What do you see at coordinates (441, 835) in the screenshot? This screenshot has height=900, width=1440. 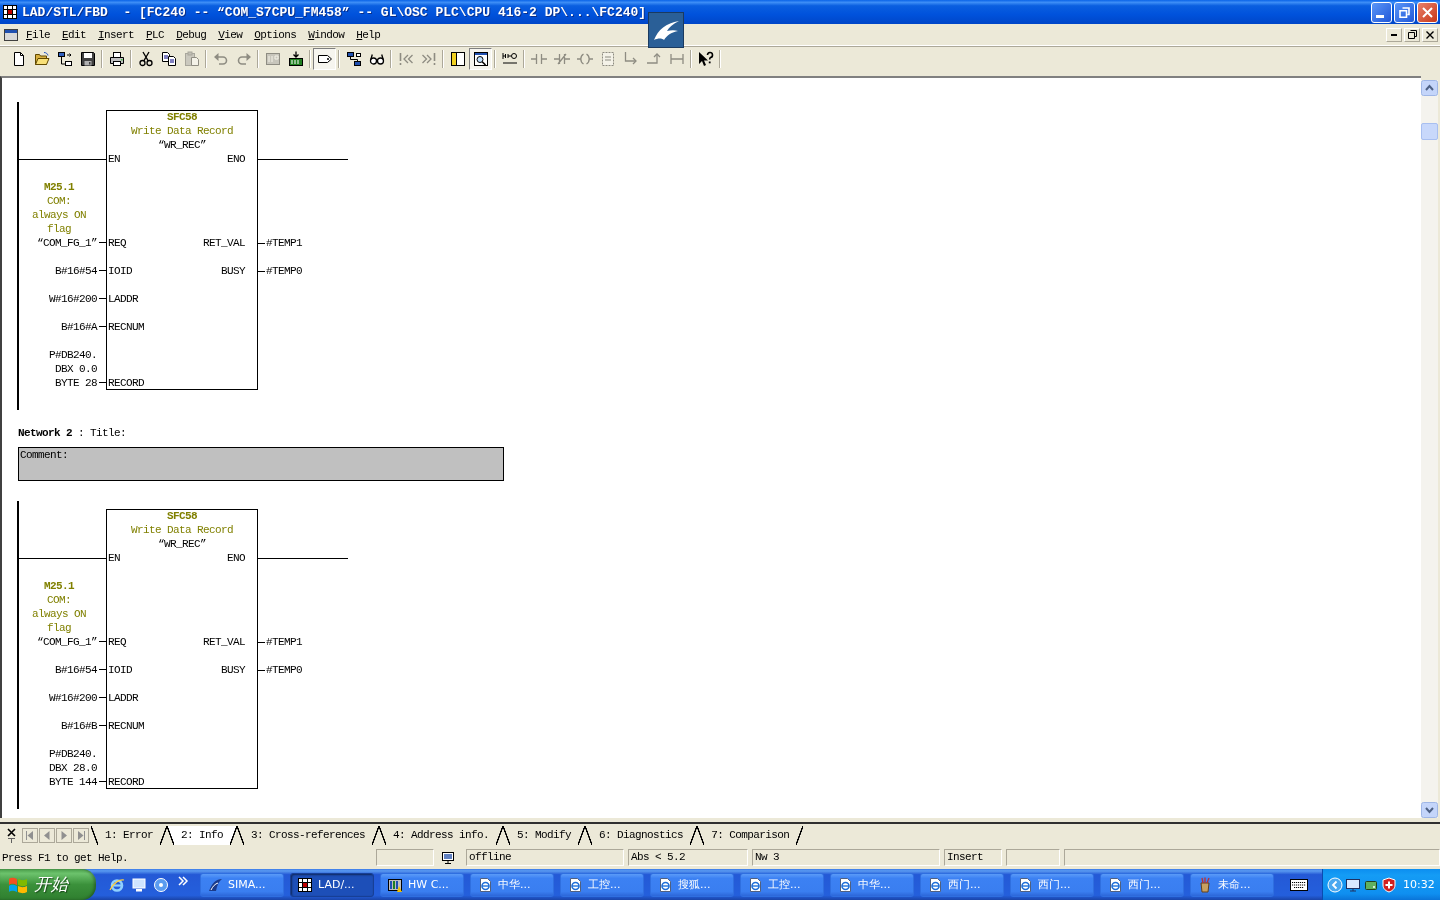 I see `details-tab: 4: Address info.` at bounding box center [441, 835].